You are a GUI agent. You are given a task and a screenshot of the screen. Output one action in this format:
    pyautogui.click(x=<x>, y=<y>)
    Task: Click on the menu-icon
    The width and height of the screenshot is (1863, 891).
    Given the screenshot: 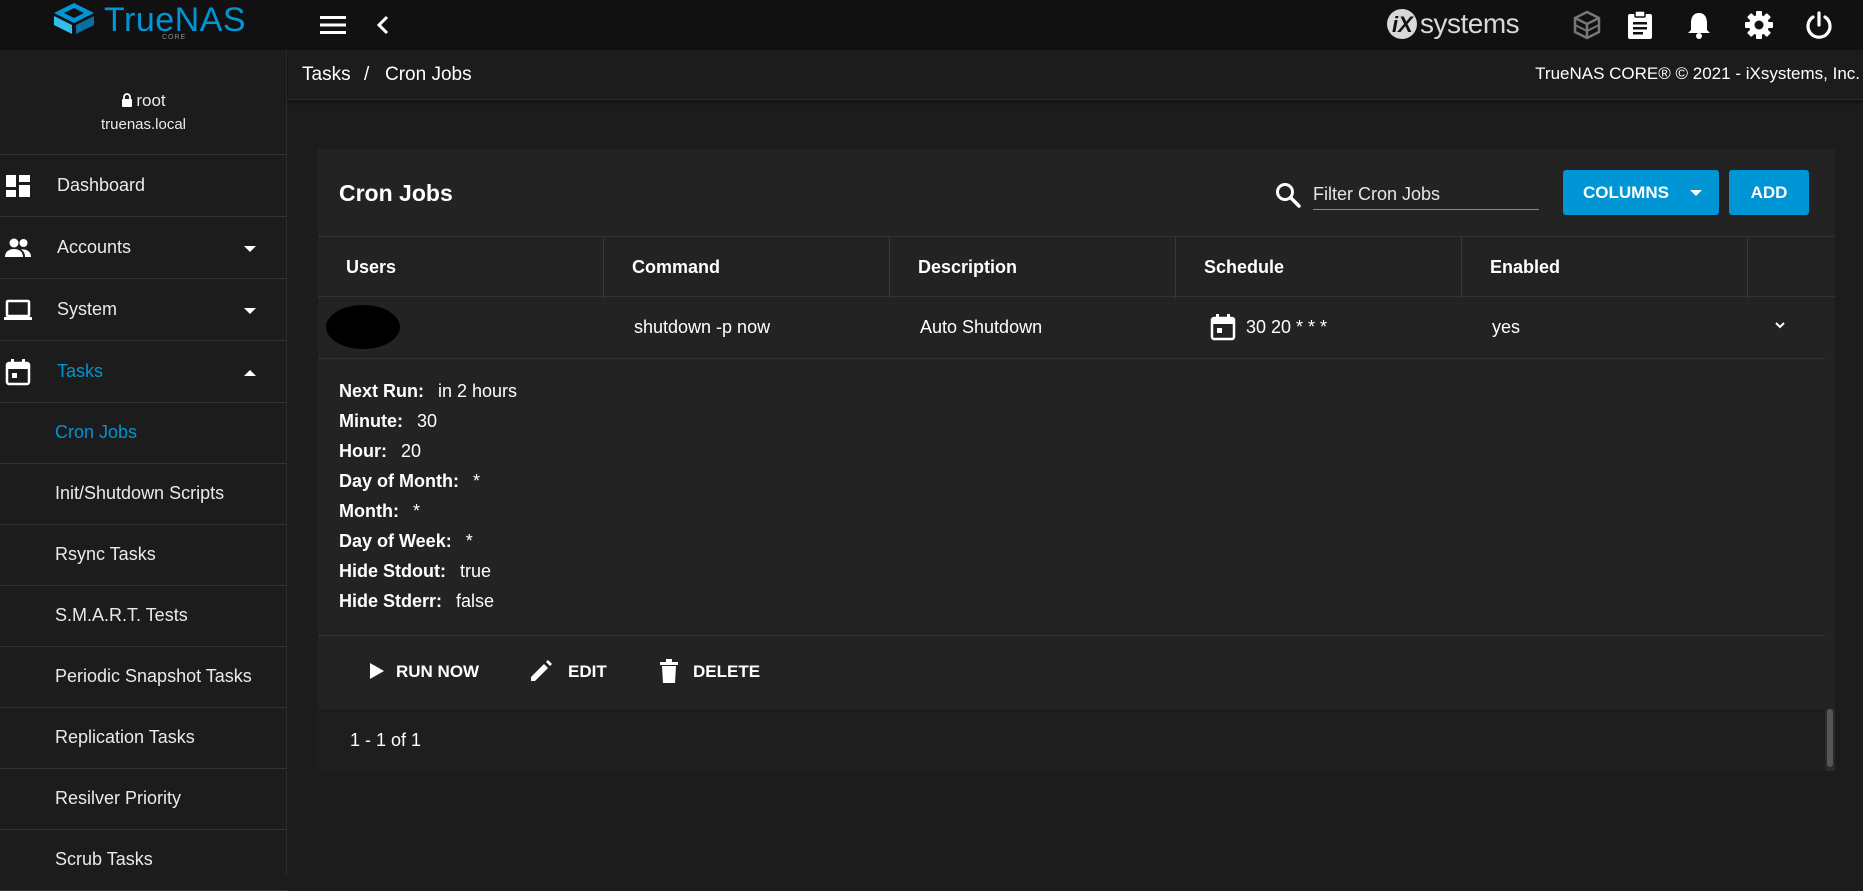 What is the action you would take?
    pyautogui.click(x=333, y=25)
    